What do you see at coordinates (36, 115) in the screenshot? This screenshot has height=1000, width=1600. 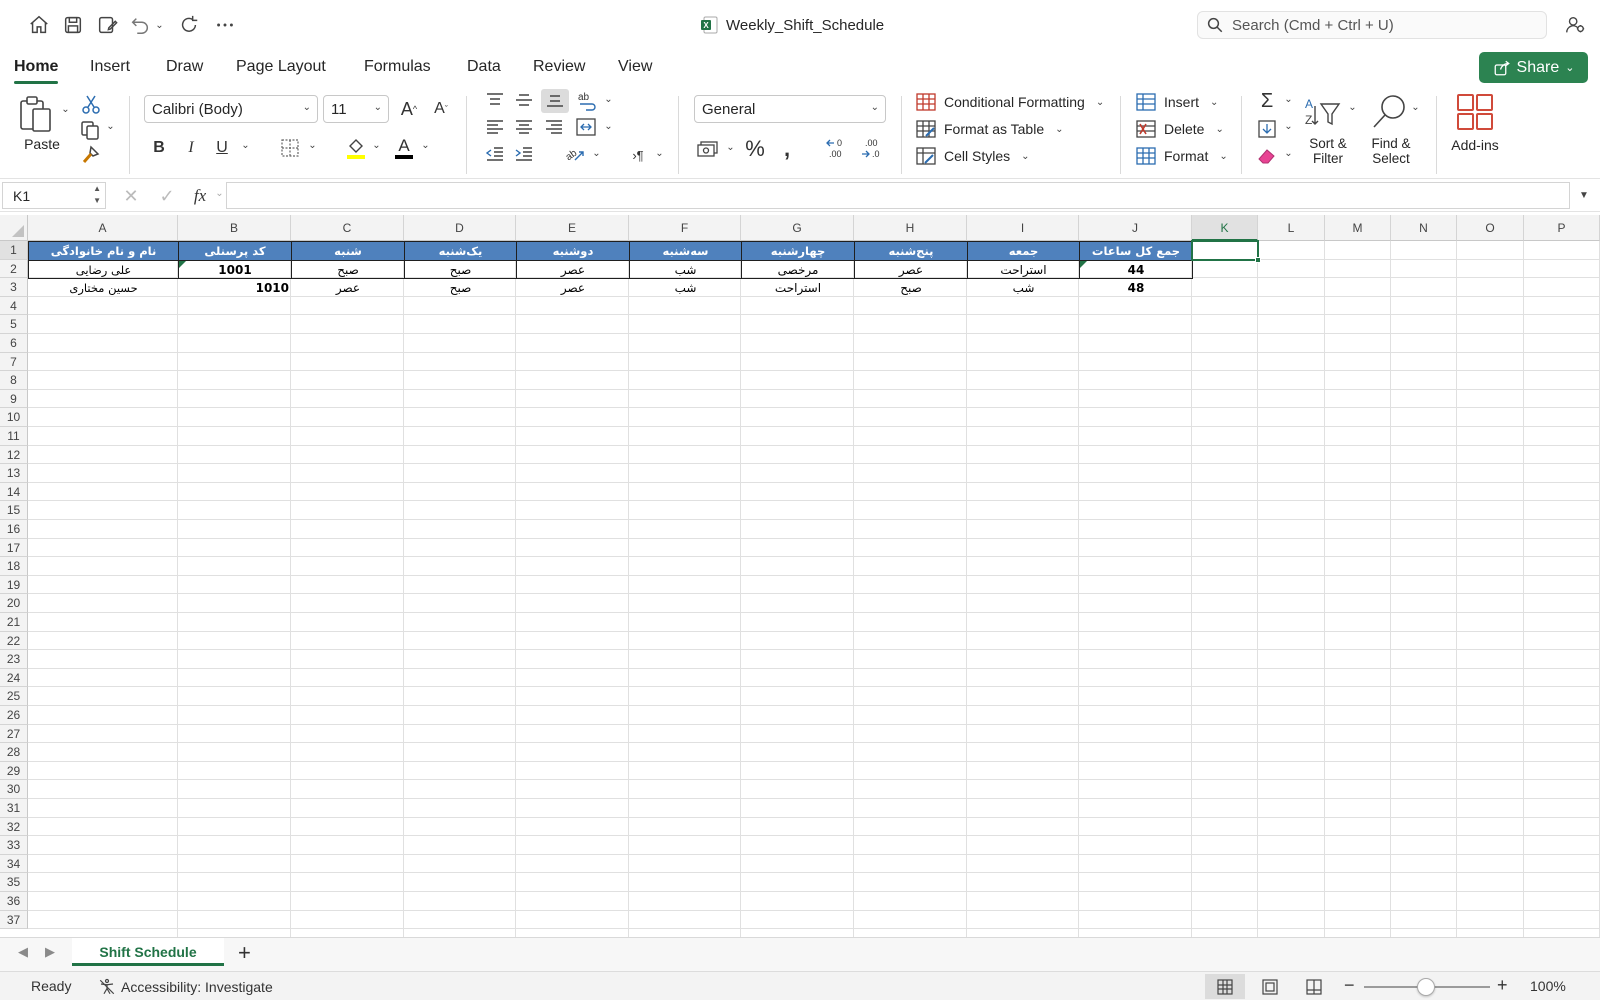 I see `paste-icon` at bounding box center [36, 115].